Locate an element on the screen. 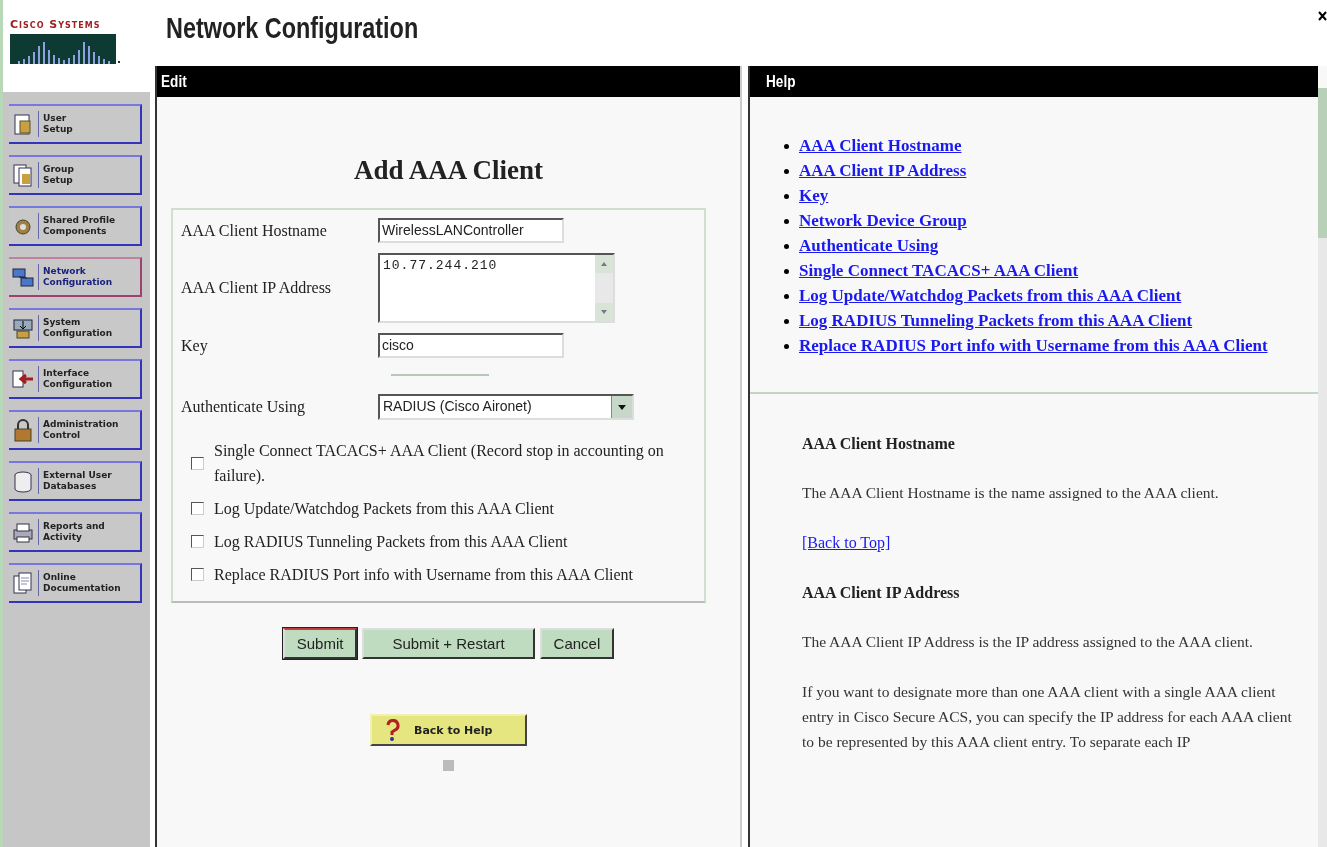  printer-icon is located at coordinates (23, 532).